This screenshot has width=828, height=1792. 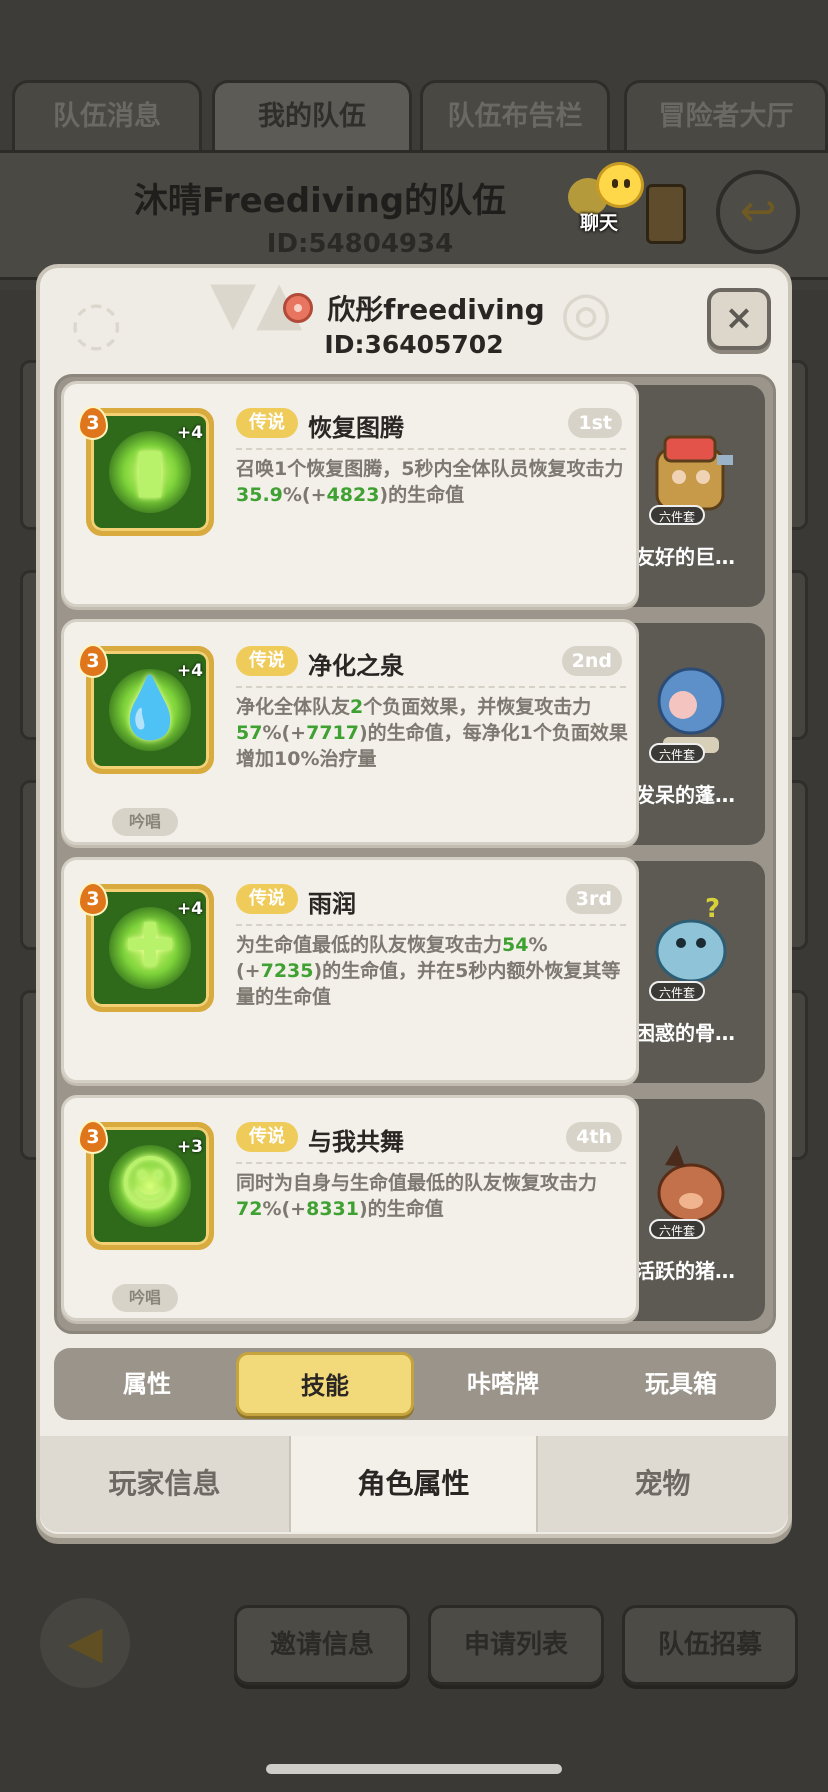 I want to click on rank-tag: 3rd, so click(x=593, y=899).